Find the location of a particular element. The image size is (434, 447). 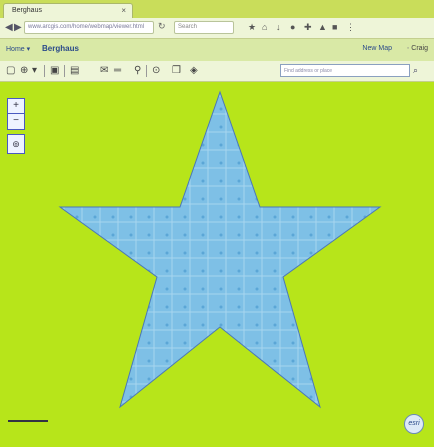

zoom-out-button: − is located at coordinates (16, 121).